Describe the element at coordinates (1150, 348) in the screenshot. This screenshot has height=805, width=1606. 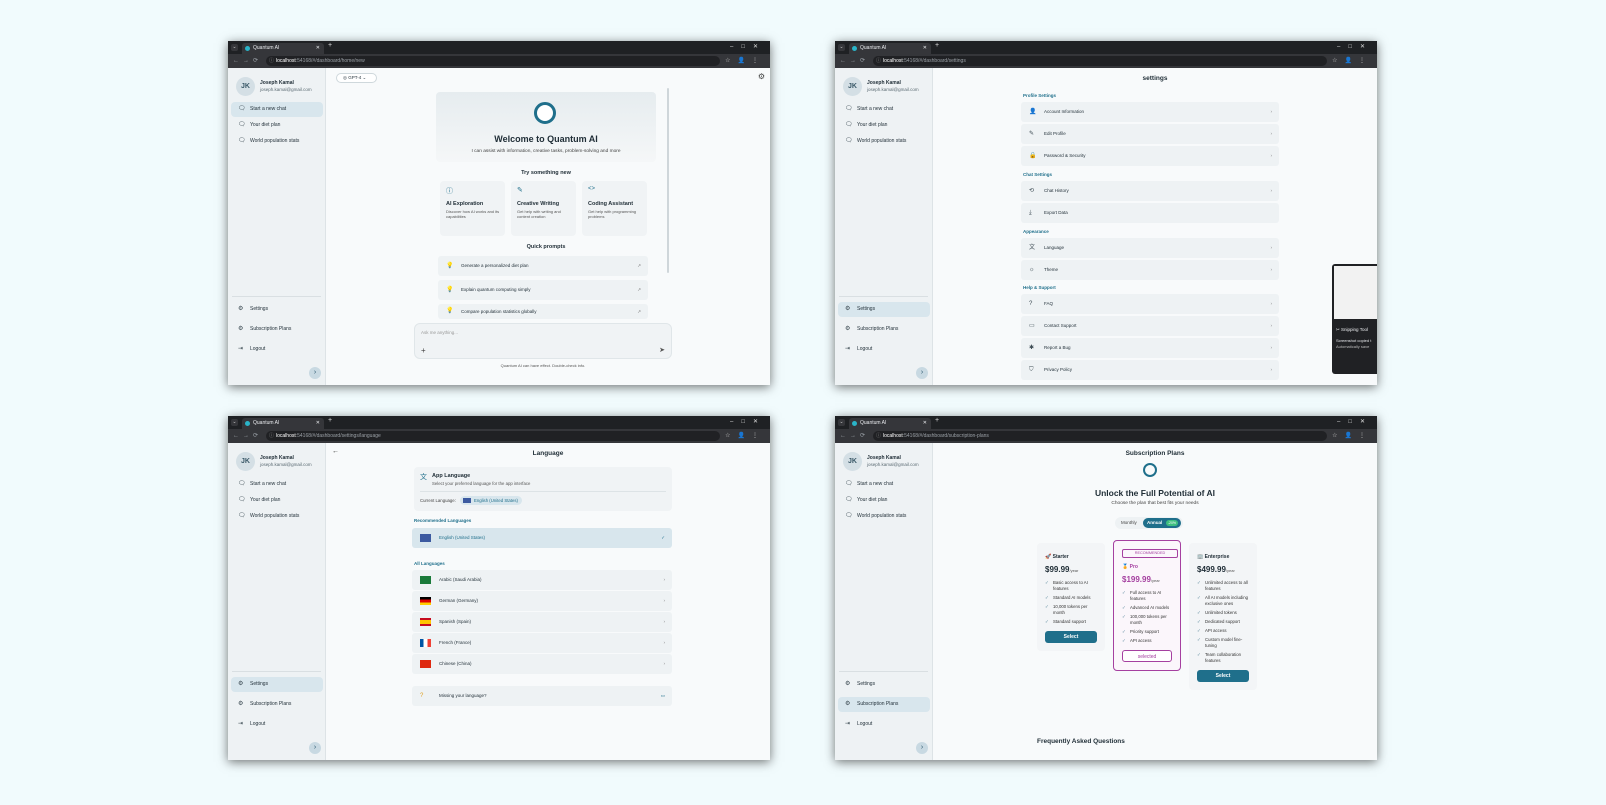
I see `settings-row-bug: ✱ Report a Bug ›` at that location.